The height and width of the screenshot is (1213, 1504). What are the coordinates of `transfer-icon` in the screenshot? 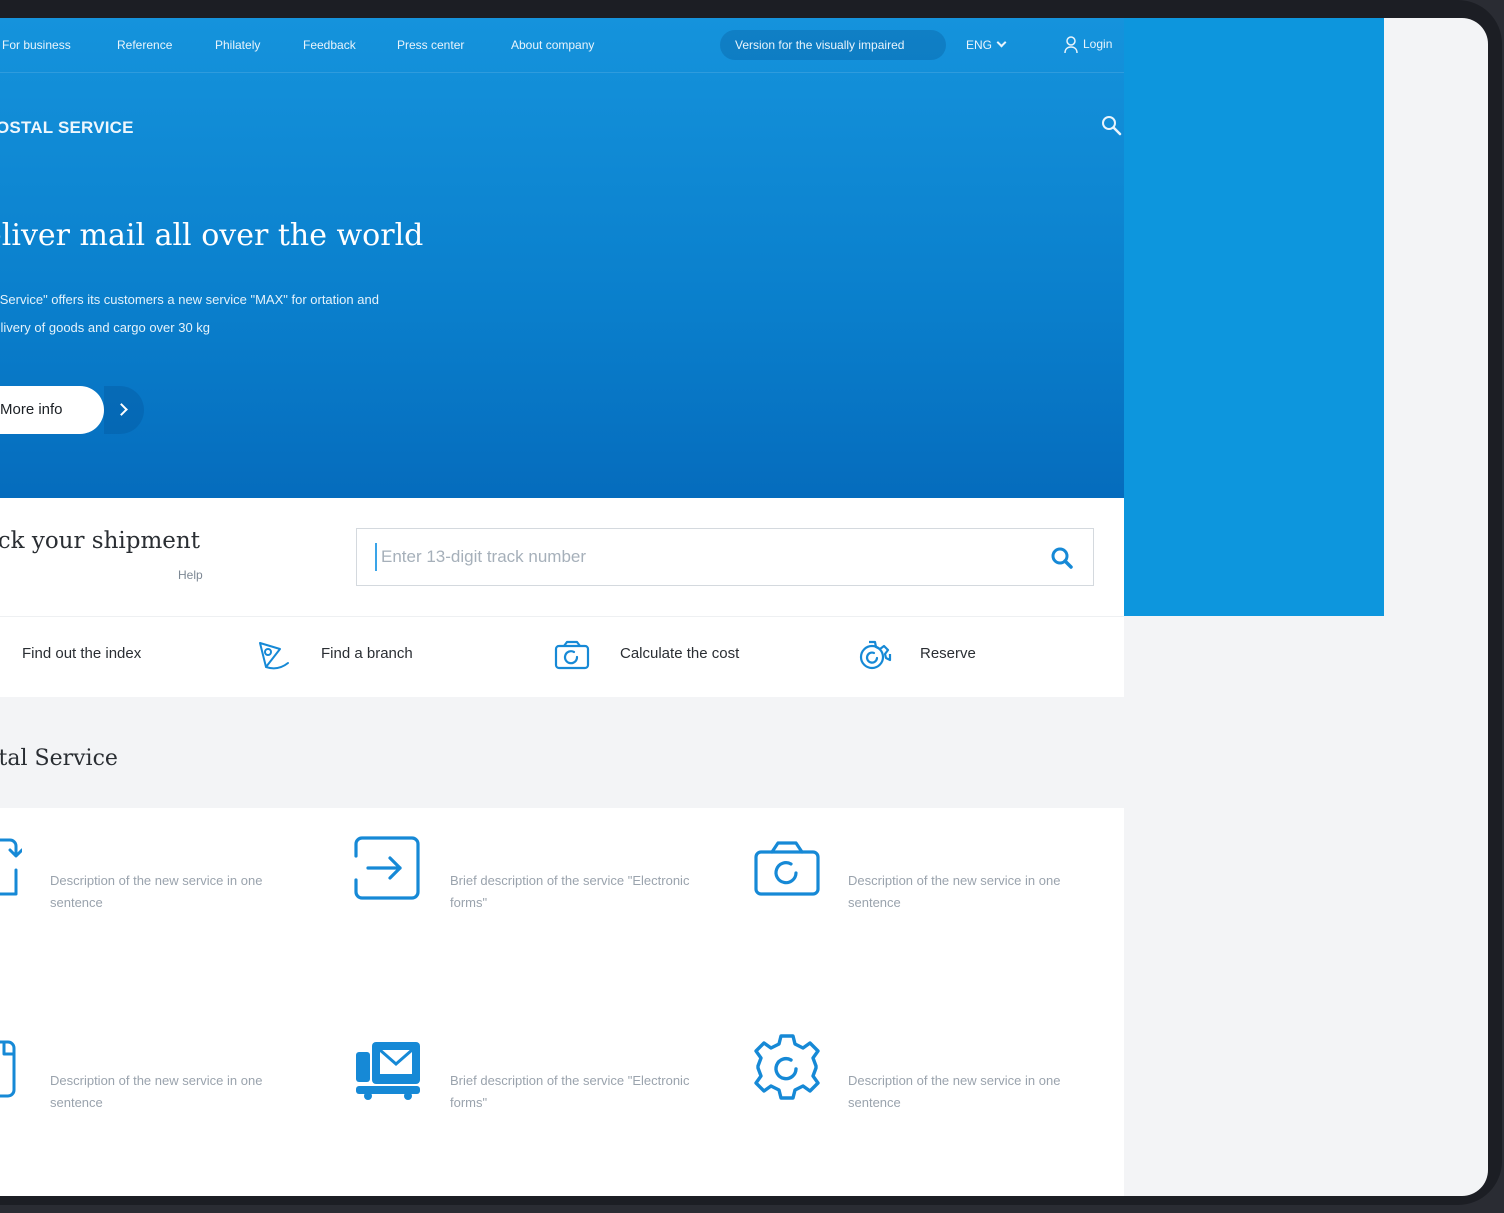 It's located at (12, 868).